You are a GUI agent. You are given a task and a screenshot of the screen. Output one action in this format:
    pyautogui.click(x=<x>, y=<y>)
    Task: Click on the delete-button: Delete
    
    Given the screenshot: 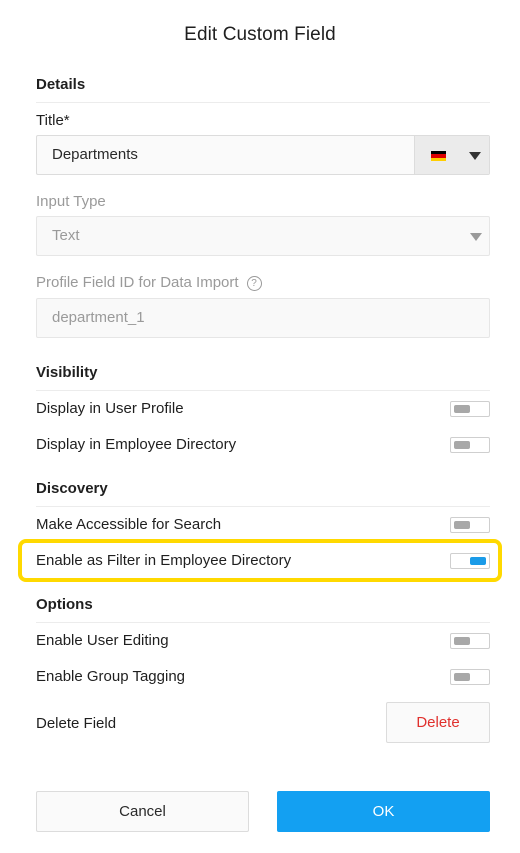 What is the action you would take?
    pyautogui.click(x=438, y=722)
    